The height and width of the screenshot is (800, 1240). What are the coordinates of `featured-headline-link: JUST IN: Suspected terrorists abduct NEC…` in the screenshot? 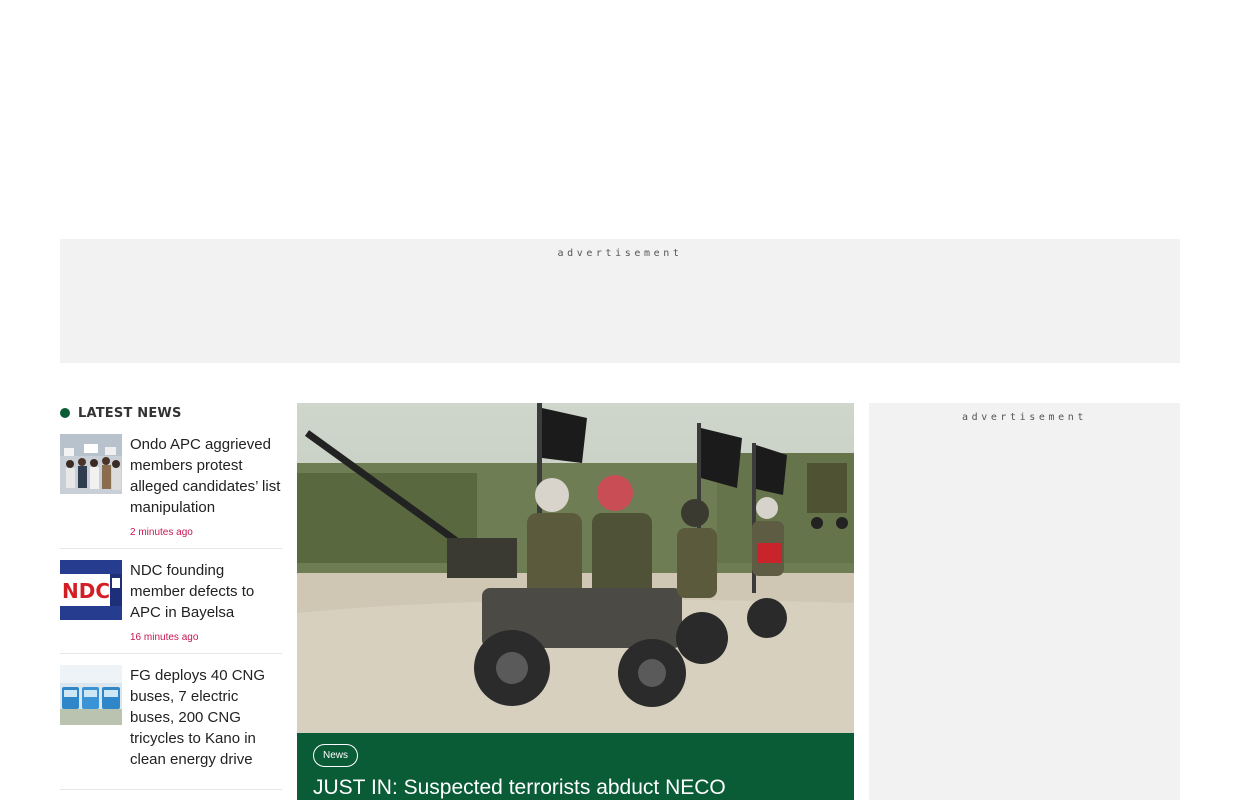 It's located at (578, 787).